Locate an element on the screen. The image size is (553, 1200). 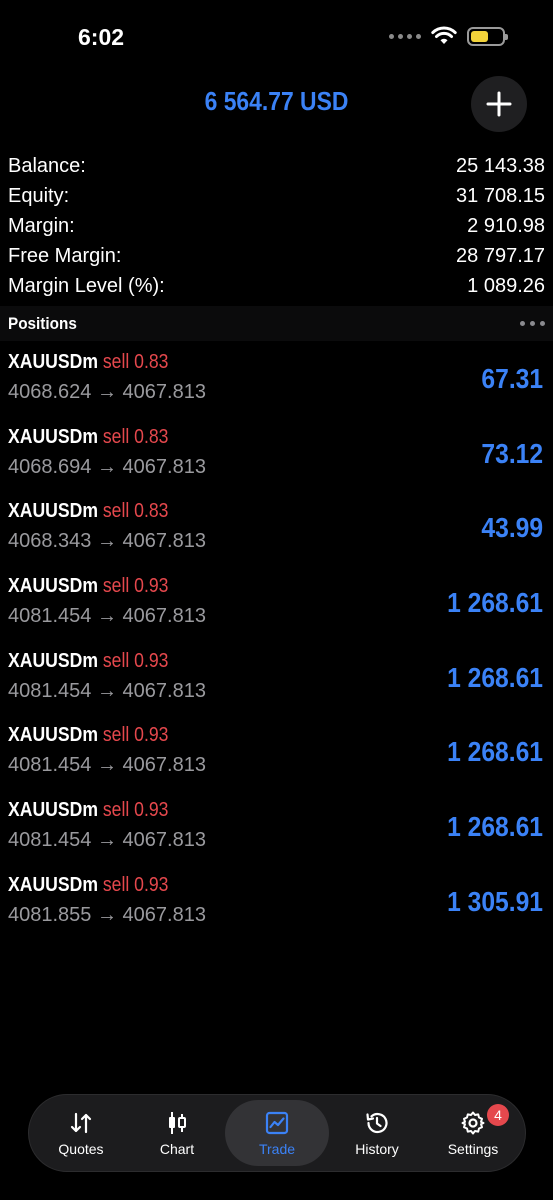
tab-history: History is located at coordinates (377, 1133).